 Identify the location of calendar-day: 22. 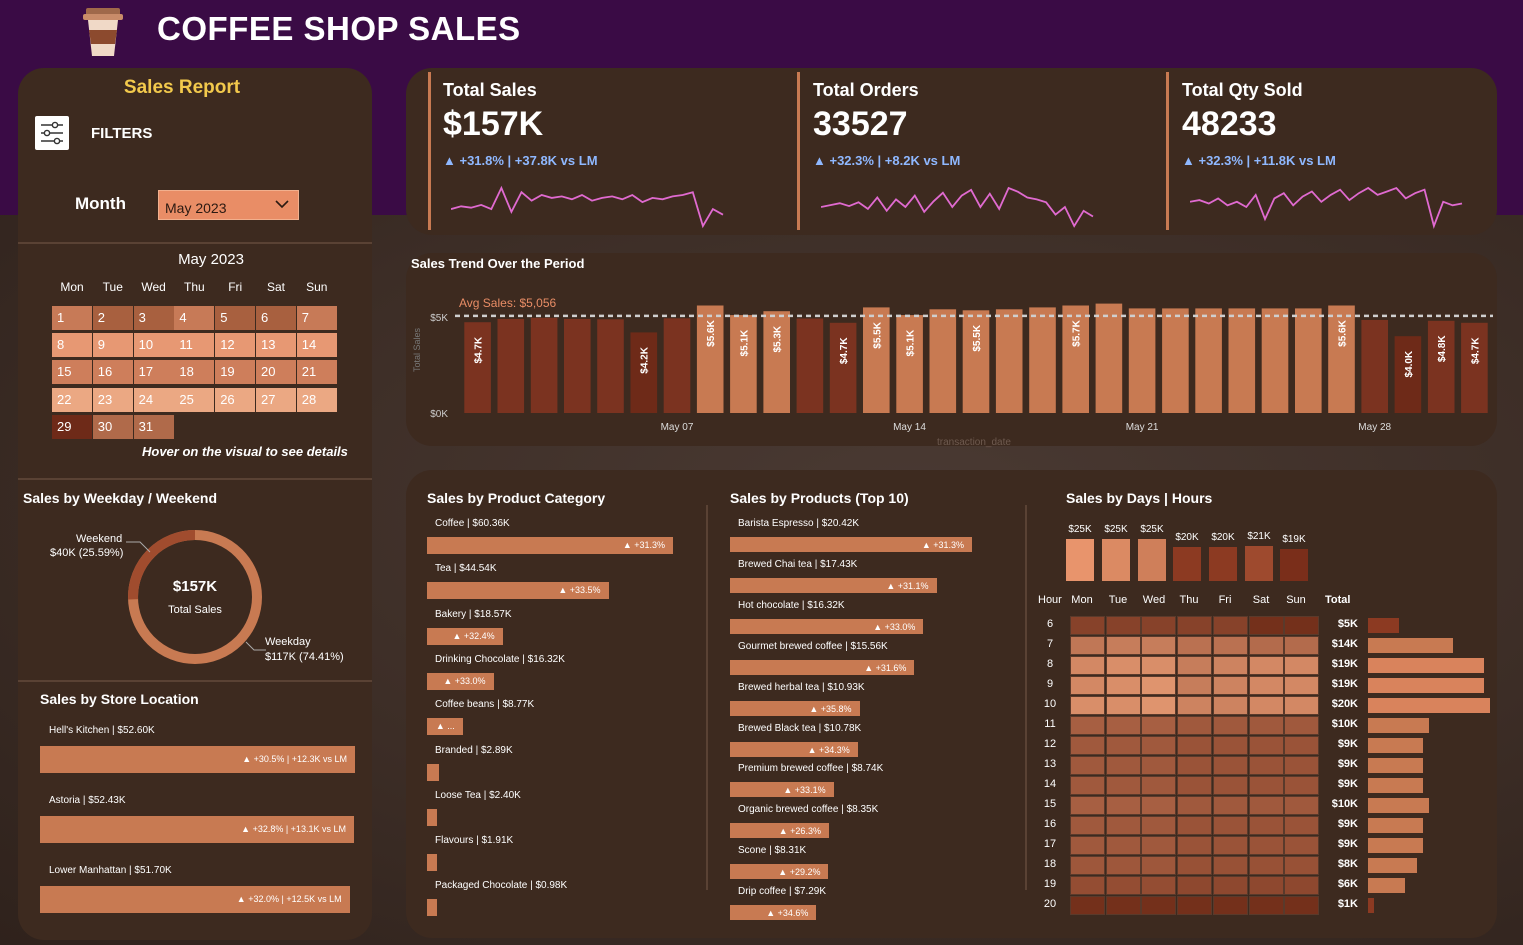
(72, 399).